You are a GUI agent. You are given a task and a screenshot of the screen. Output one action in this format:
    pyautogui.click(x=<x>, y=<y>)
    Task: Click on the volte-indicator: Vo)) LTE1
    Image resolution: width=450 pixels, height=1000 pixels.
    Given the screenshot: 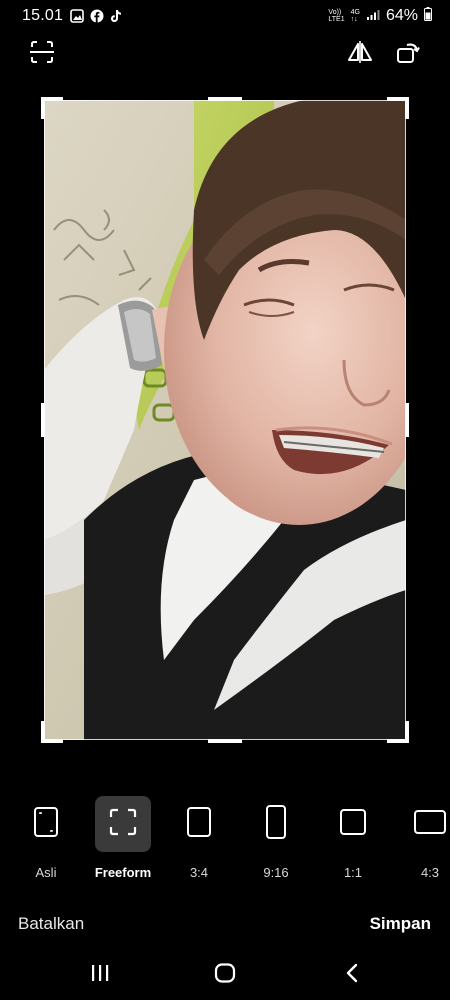 What is the action you would take?
    pyautogui.click(x=336, y=16)
    